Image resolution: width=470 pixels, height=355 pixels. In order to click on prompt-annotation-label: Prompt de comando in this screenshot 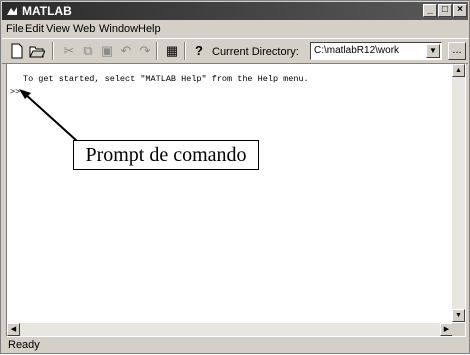, I will do `click(166, 155)`.